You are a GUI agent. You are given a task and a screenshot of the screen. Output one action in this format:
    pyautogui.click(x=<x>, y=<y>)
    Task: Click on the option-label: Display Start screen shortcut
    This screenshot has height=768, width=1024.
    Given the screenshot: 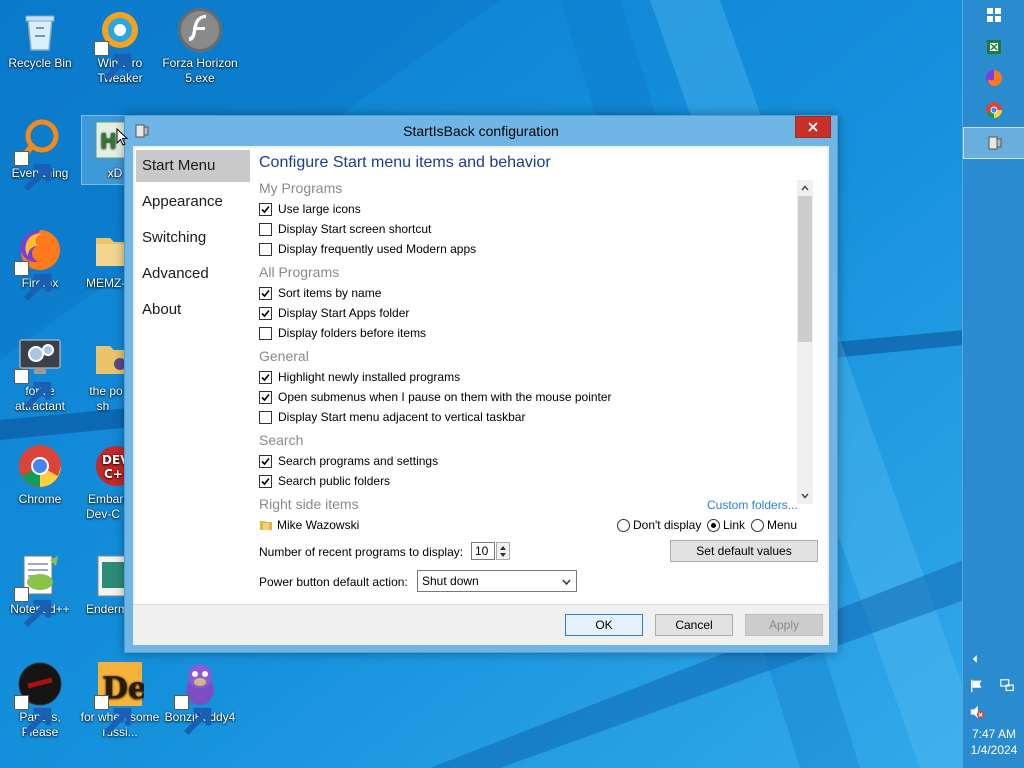 What is the action you would take?
    pyautogui.click(x=355, y=229)
    